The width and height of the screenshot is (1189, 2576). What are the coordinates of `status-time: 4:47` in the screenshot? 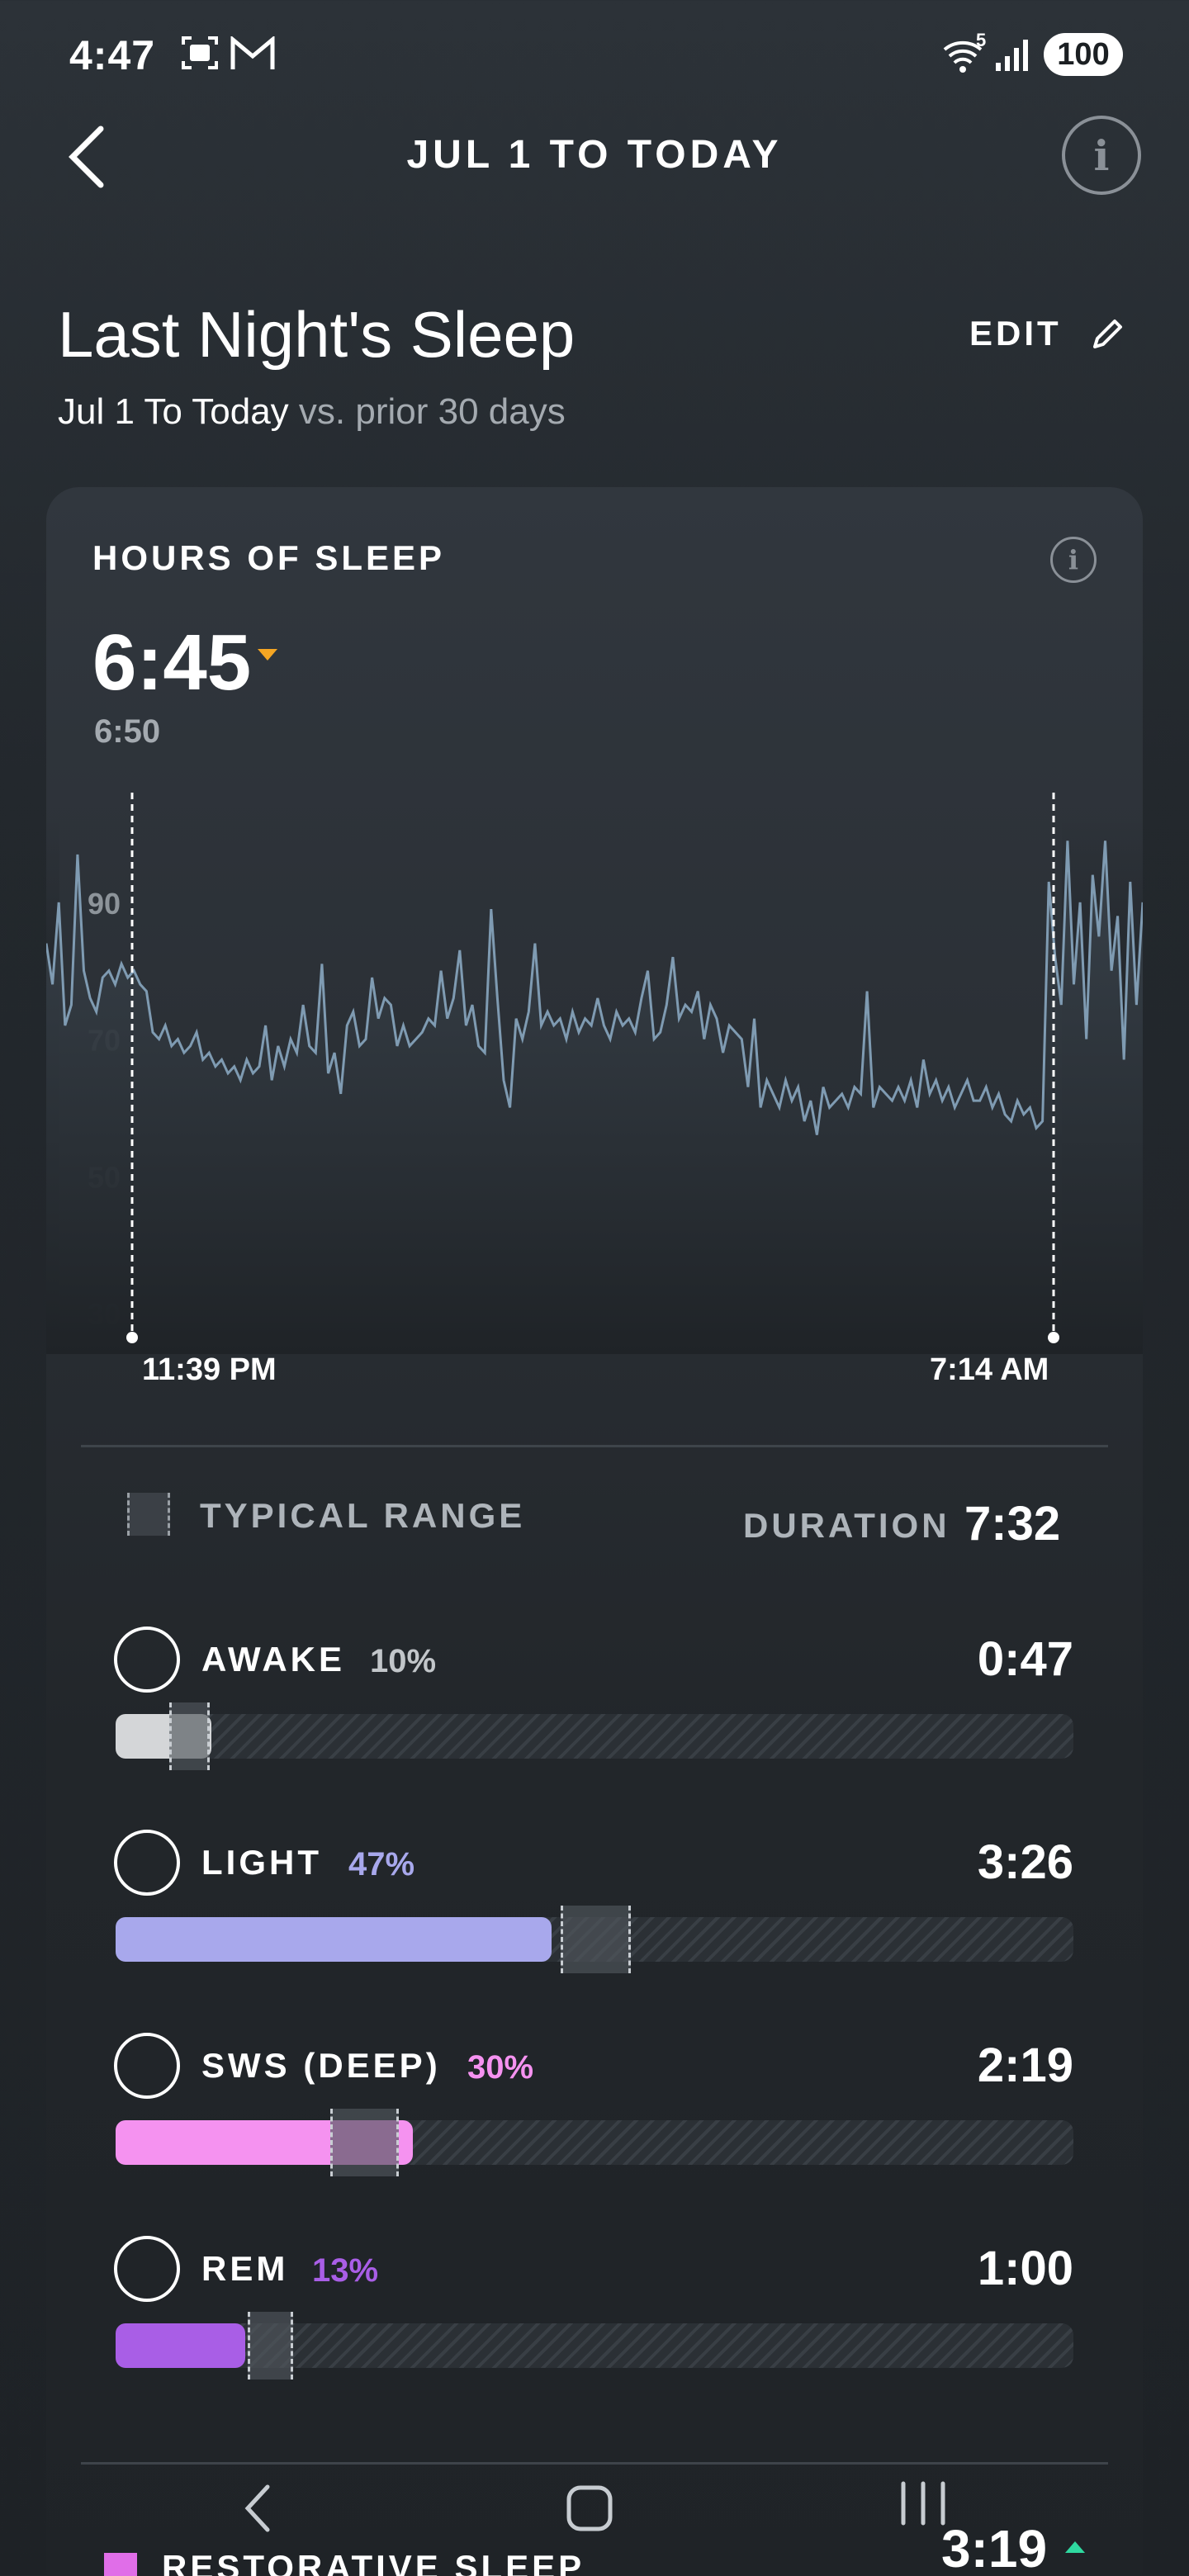 It's located at (112, 55).